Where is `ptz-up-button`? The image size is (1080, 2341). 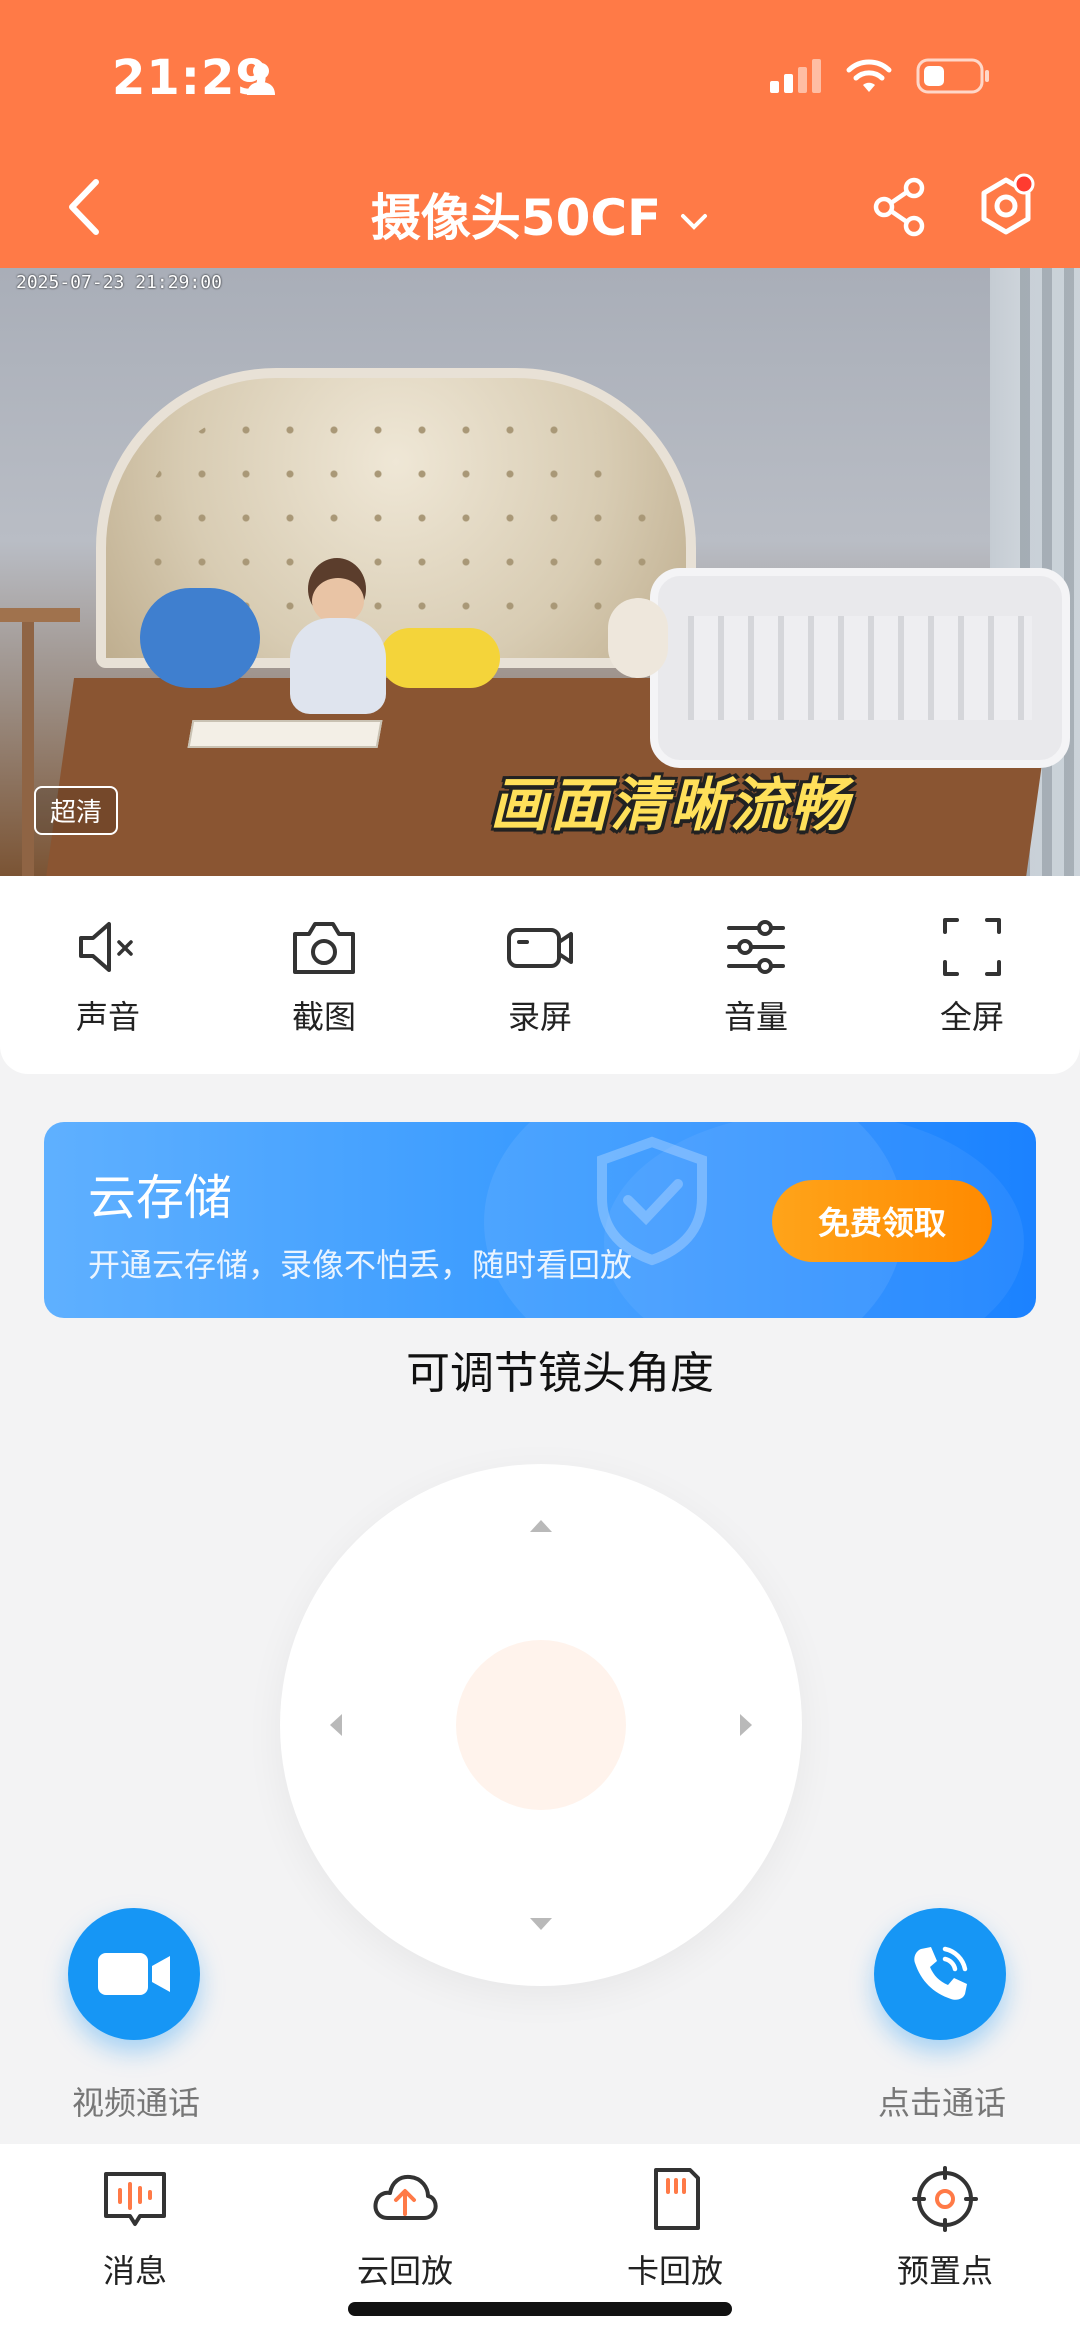 ptz-up-button is located at coordinates (541, 1526).